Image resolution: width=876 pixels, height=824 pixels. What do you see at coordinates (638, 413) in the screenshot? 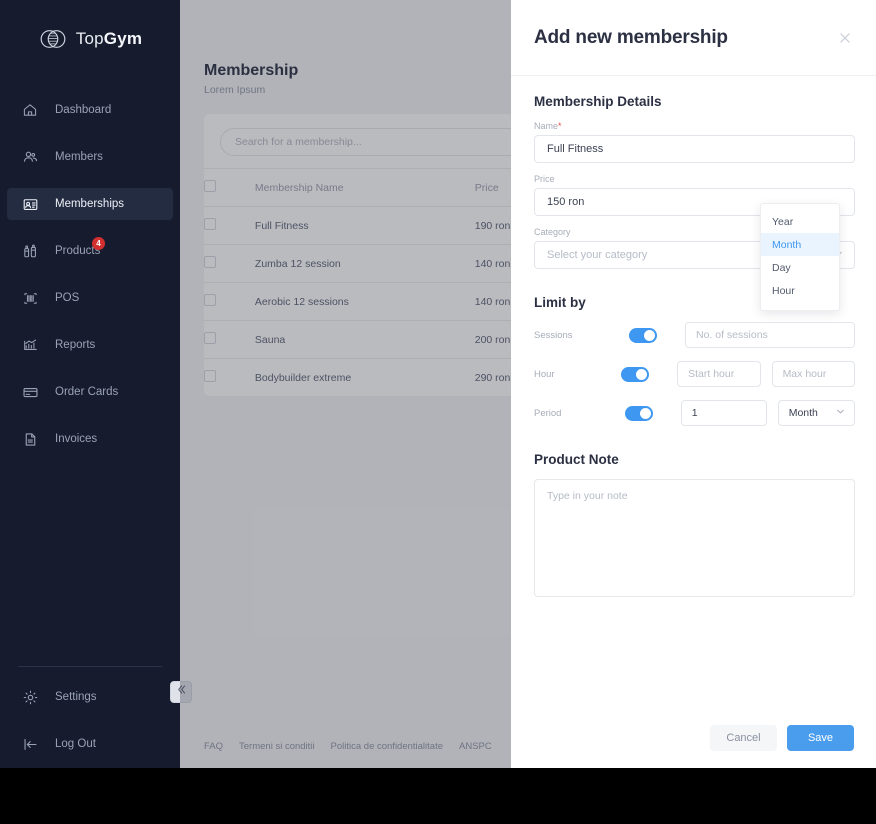
I see `period-toggle` at bounding box center [638, 413].